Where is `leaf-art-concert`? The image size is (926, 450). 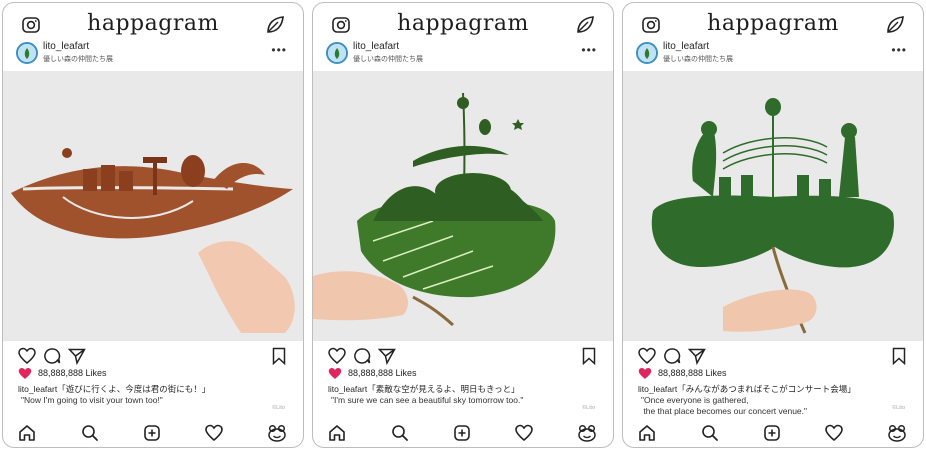 leaf-art-concert is located at coordinates (772, 216).